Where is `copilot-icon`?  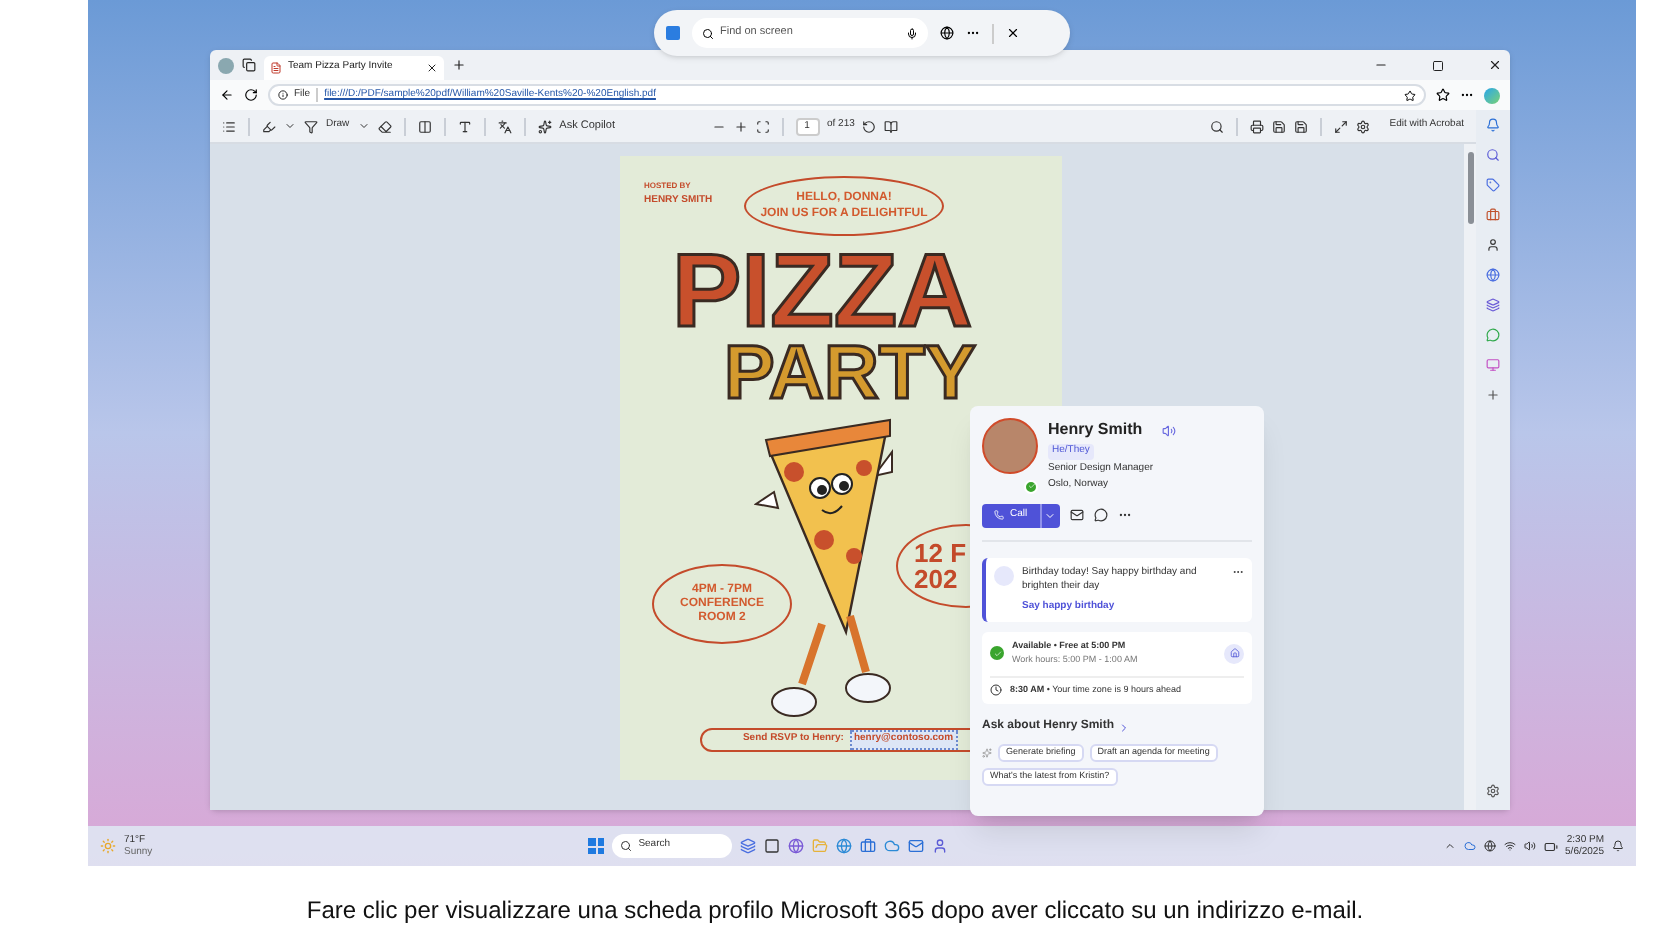
copilot-icon is located at coordinates (544, 126).